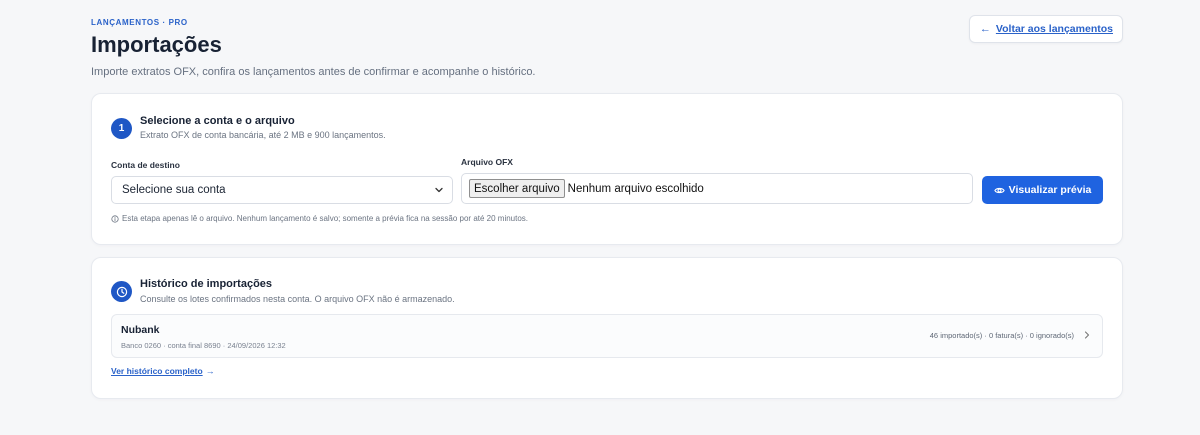 The width and height of the screenshot is (1200, 435). Describe the element at coordinates (121, 128) in the screenshot. I see `step-badge: 1` at that location.